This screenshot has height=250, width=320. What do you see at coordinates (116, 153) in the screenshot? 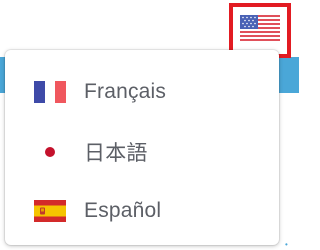
I see `language-option-label: 日本語` at bounding box center [116, 153].